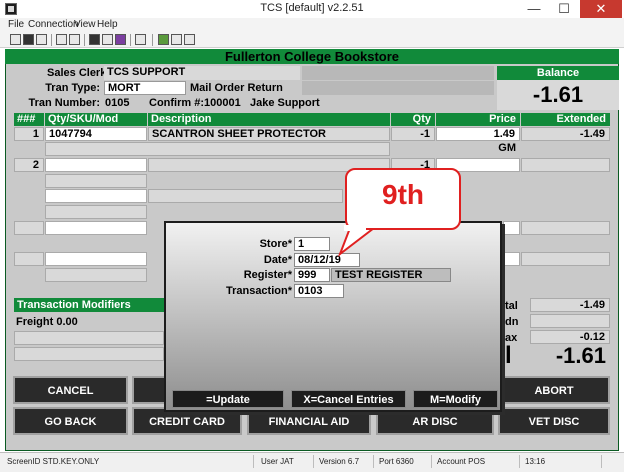  Describe the element at coordinates (53, 24) in the screenshot. I see `menu-connection: Connection` at that location.